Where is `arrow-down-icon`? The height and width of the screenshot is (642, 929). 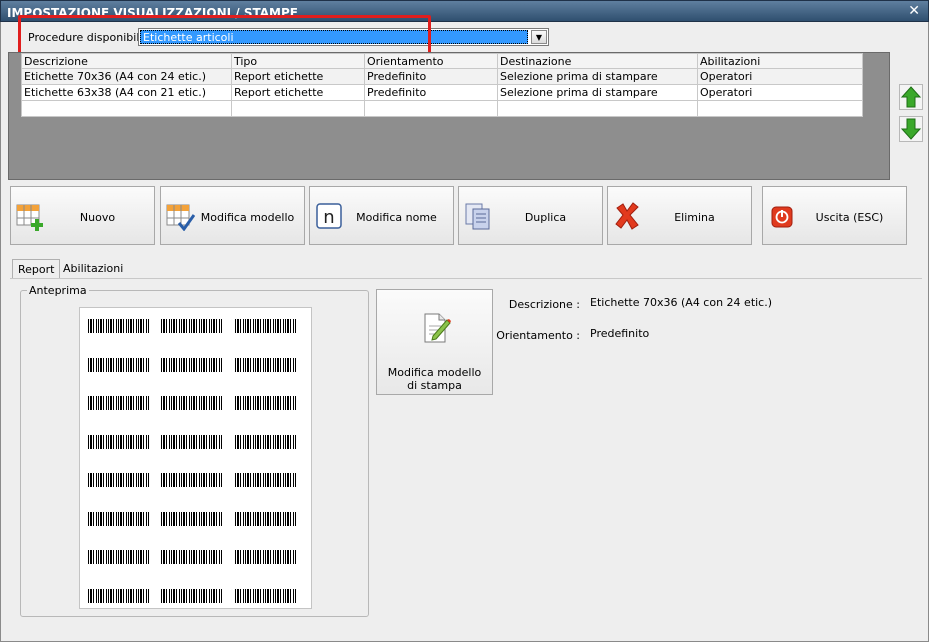 arrow-down-icon is located at coordinates (911, 129).